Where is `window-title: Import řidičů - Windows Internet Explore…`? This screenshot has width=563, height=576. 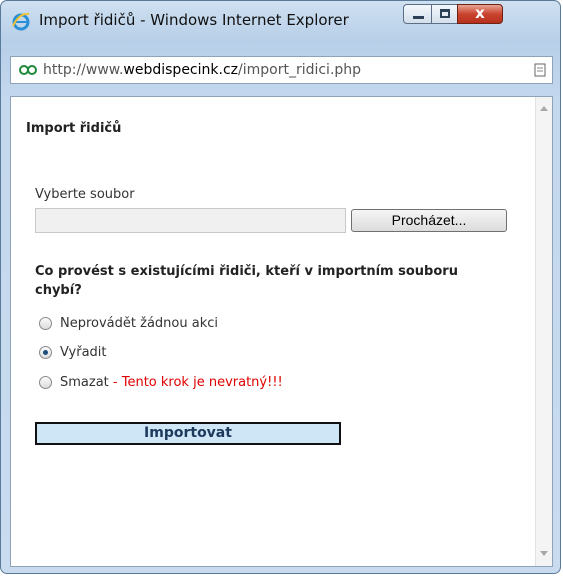 window-title: Import řidičů - Windows Internet Explore… is located at coordinates (194, 20).